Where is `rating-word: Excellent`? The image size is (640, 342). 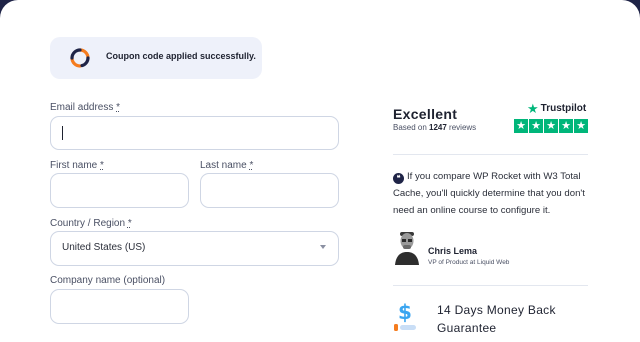 rating-word: Excellent is located at coordinates (425, 114).